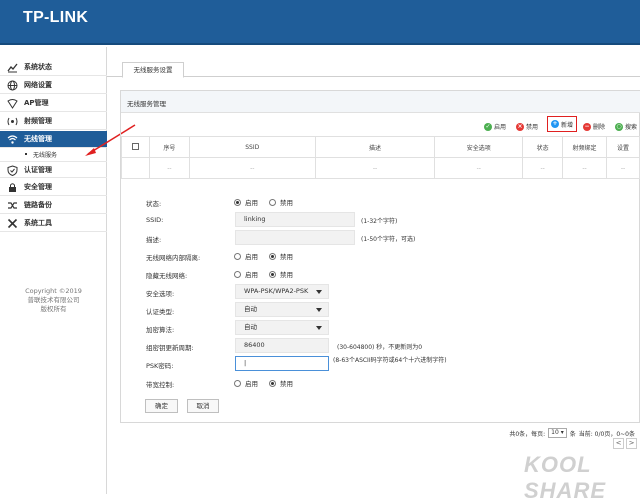 The width and height of the screenshot is (640, 504). What do you see at coordinates (160, 385) in the screenshot?
I see `bandwidth-label: 带宽控制:` at bounding box center [160, 385].